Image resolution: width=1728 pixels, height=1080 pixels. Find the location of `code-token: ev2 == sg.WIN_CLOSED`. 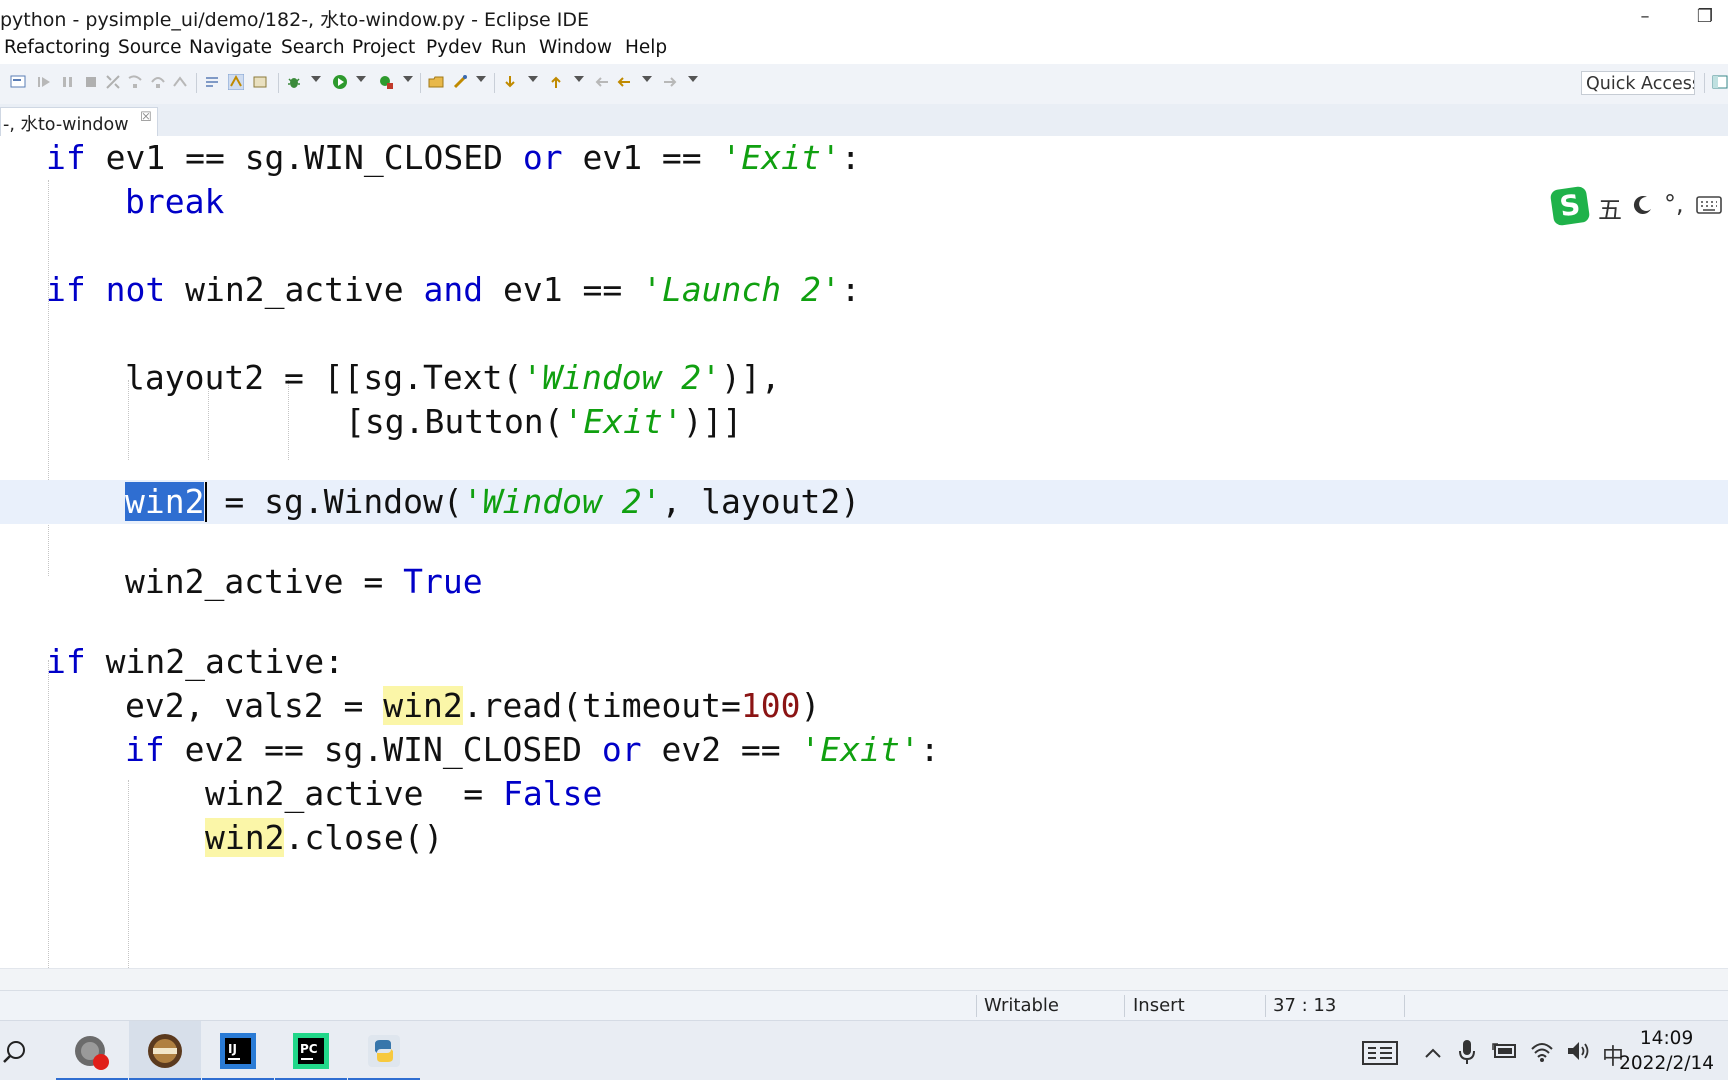

code-token: ev2 == sg.WIN_CLOSED is located at coordinates (383, 749).